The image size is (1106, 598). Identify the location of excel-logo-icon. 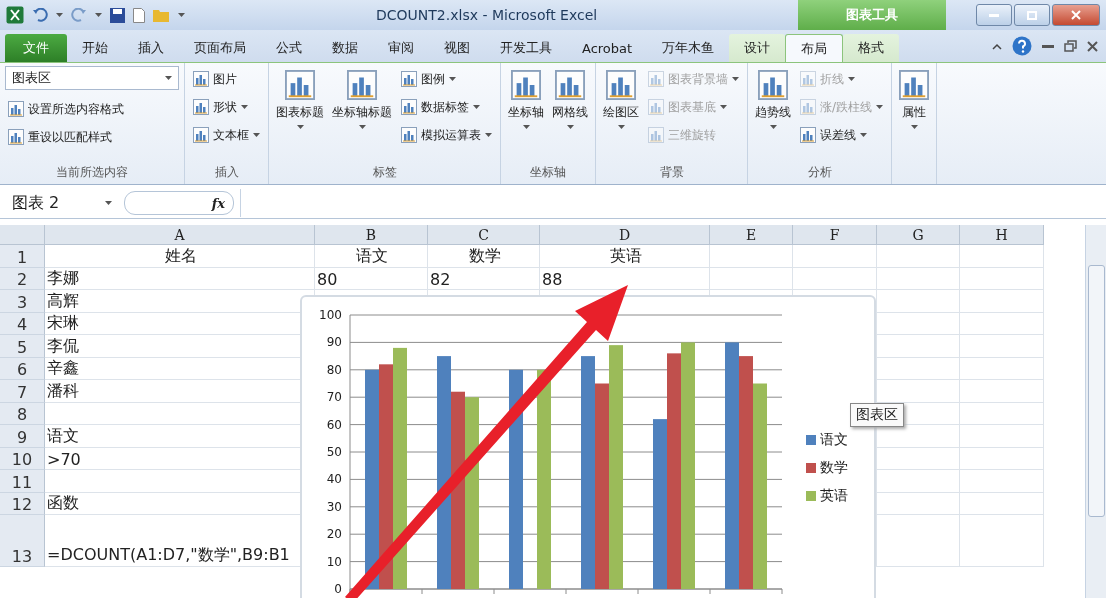
(15, 15).